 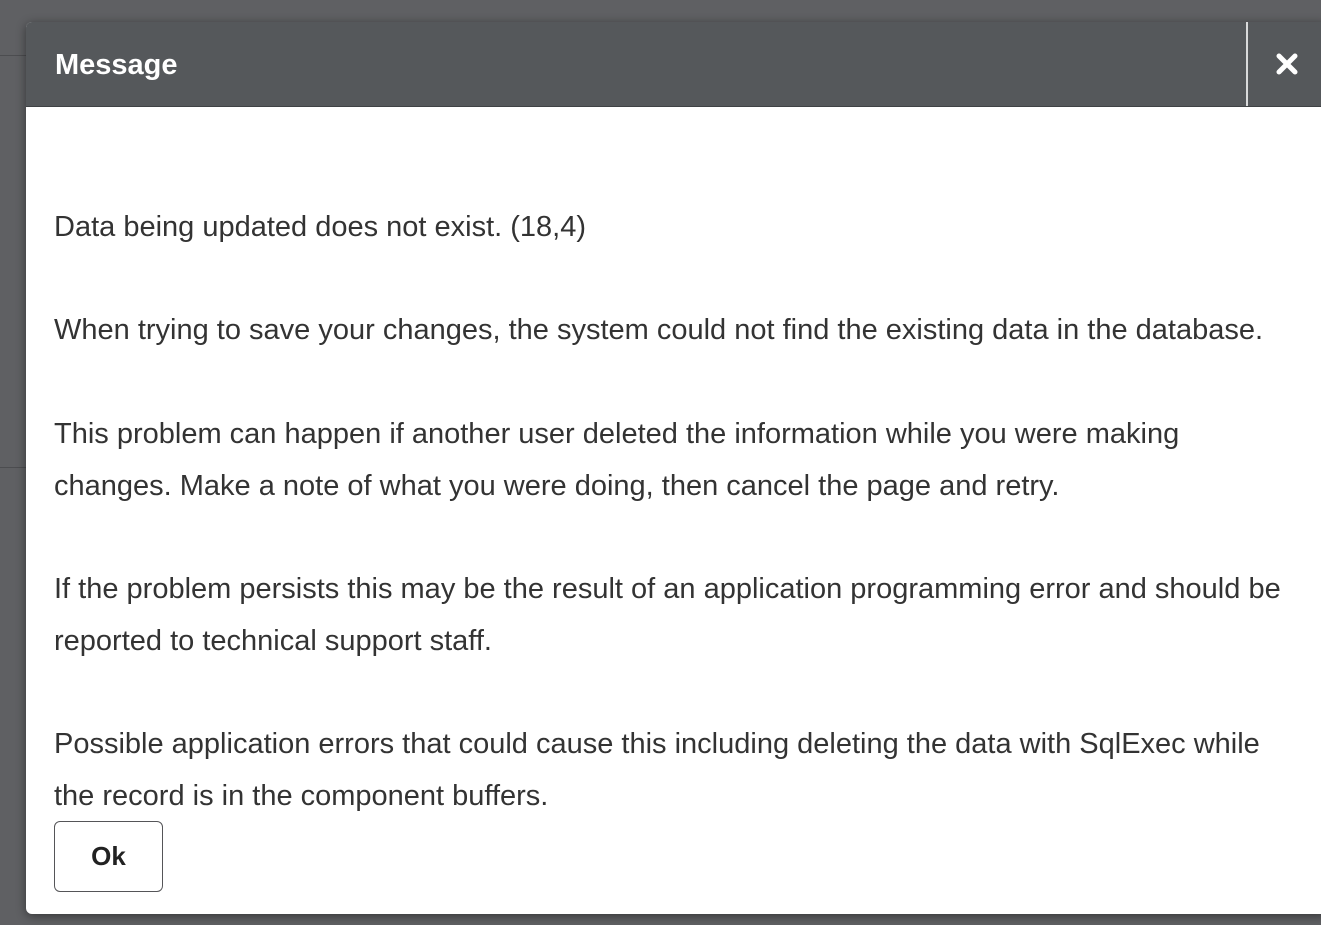 What do you see at coordinates (673, 64) in the screenshot?
I see `dialog-header: Message` at bounding box center [673, 64].